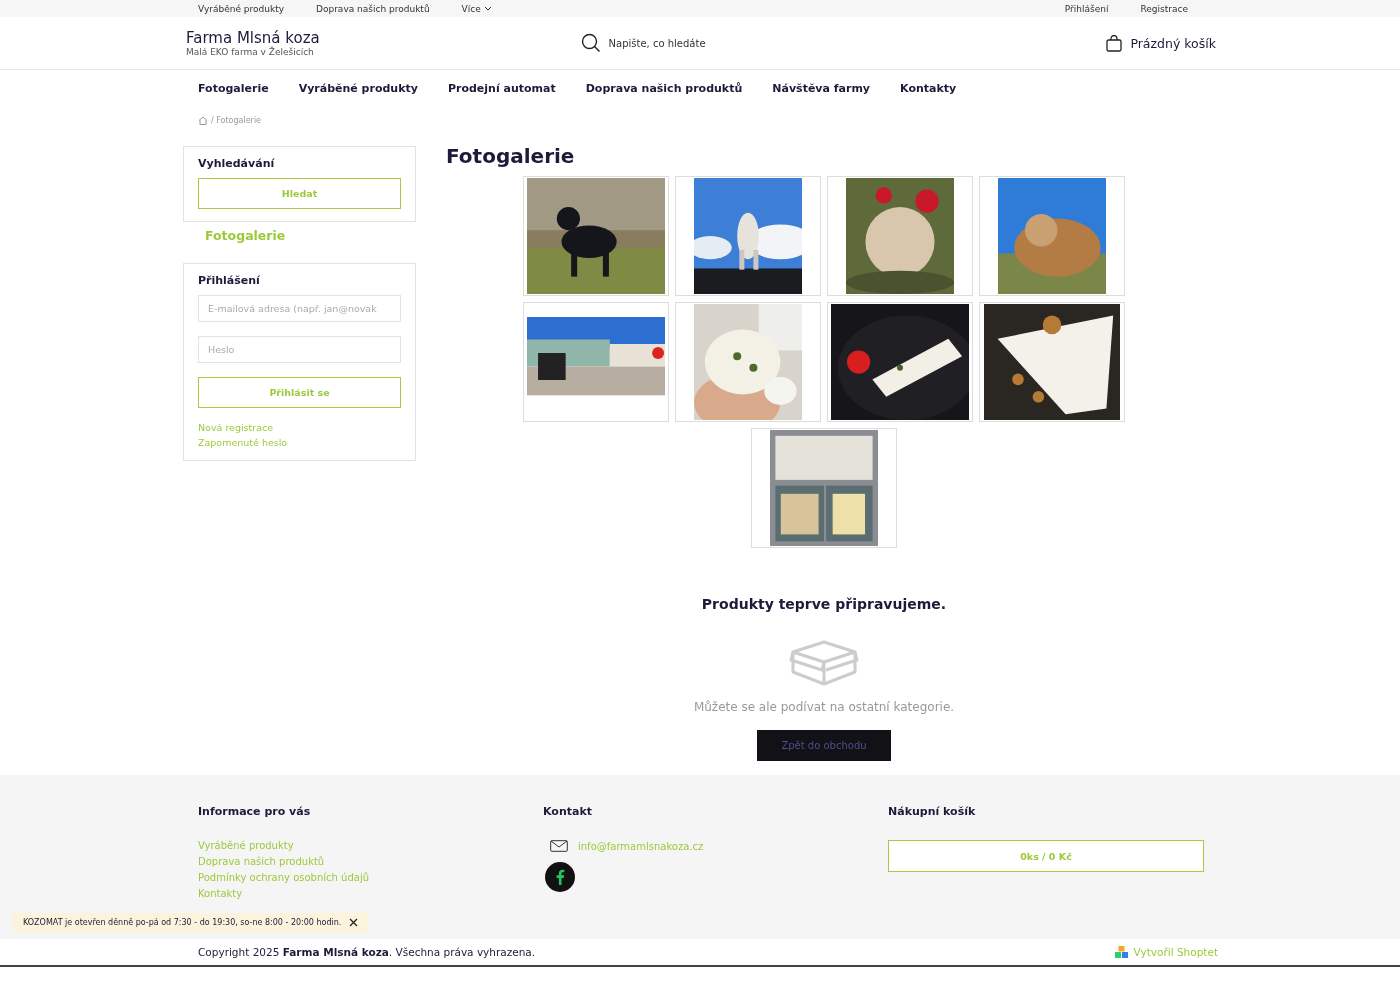 This screenshot has width=1400, height=1000. What do you see at coordinates (373, 8) in the screenshot?
I see `top-link: Doprava našich produktů` at bounding box center [373, 8].